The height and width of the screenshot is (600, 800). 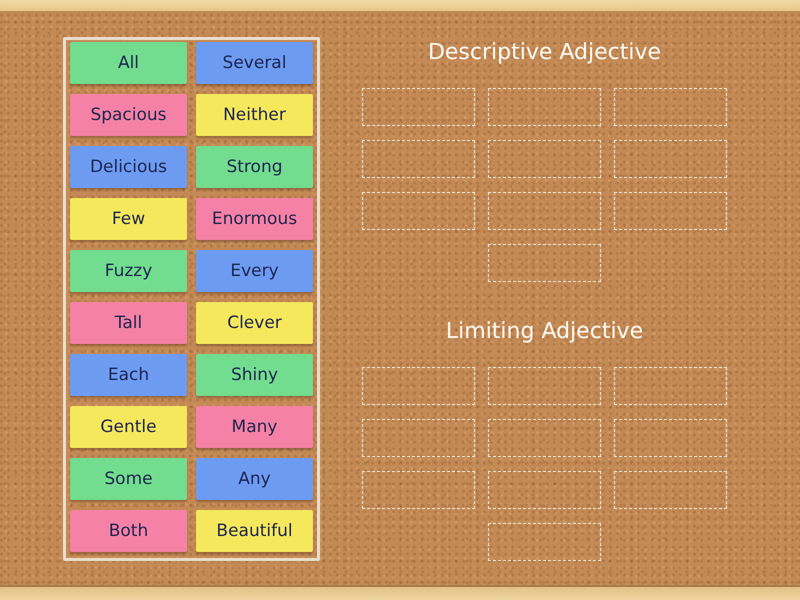 What do you see at coordinates (128, 167) in the screenshot?
I see `word-card: Delicious` at bounding box center [128, 167].